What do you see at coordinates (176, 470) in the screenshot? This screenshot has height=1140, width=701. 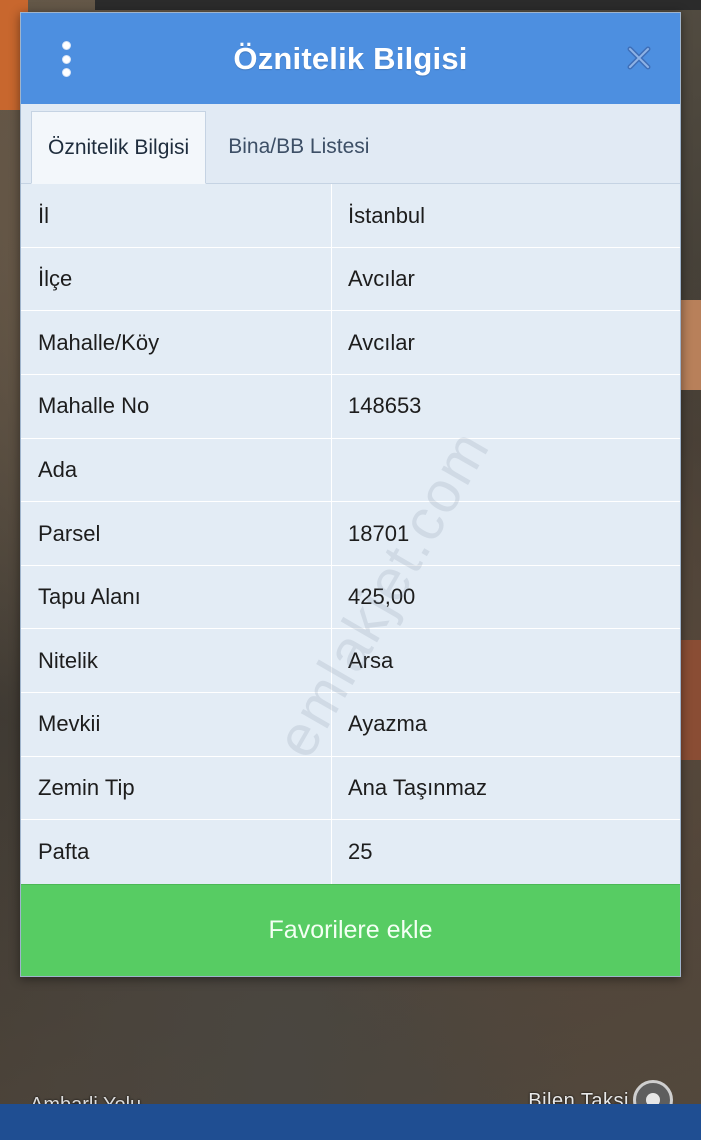 I see `attribute-key: Ada` at bounding box center [176, 470].